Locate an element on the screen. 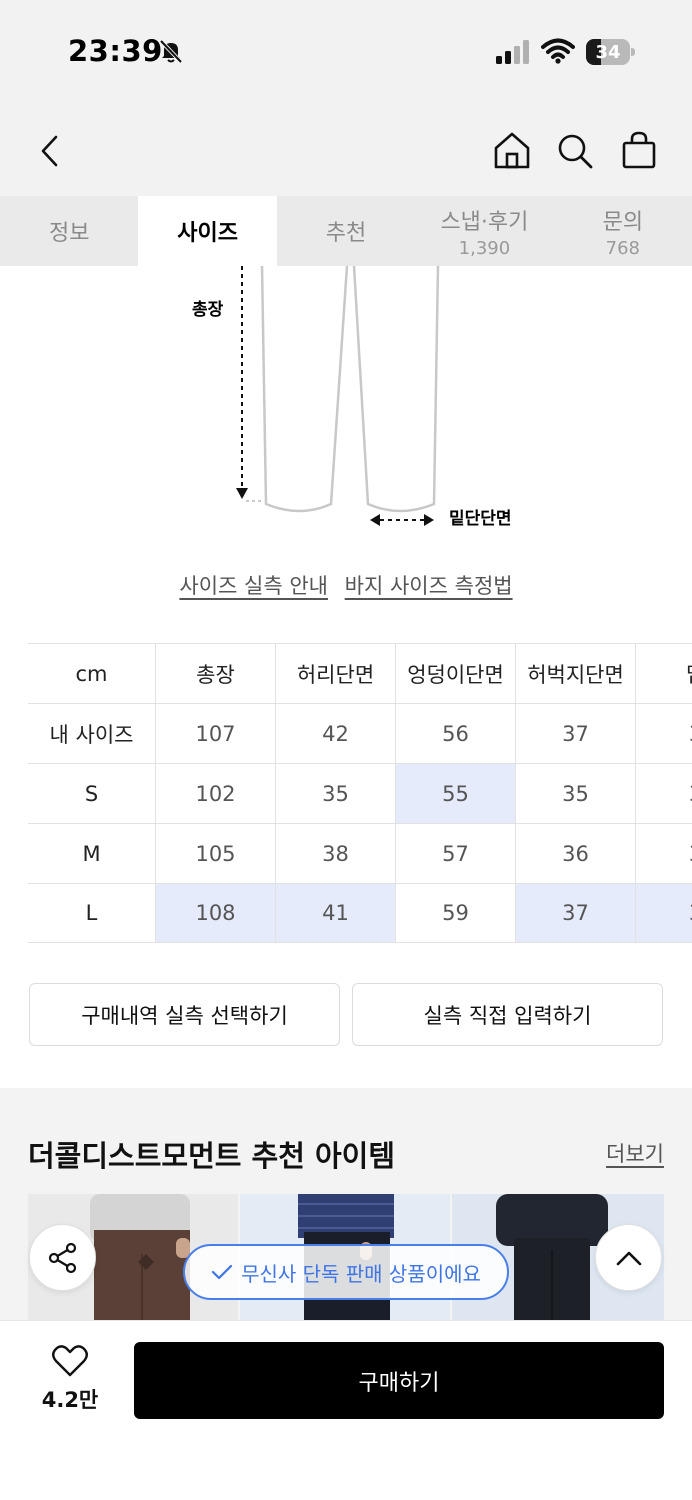 The width and height of the screenshot is (692, 1500). tab-info: 정보 is located at coordinates (69, 231).